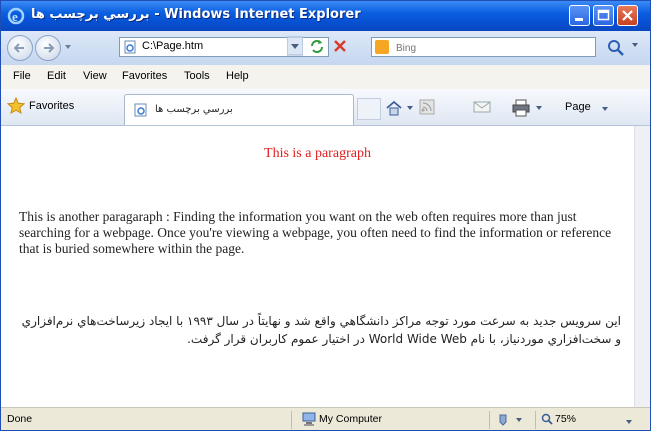  What do you see at coordinates (140, 110) in the screenshot?
I see `tab-page-icon` at bounding box center [140, 110].